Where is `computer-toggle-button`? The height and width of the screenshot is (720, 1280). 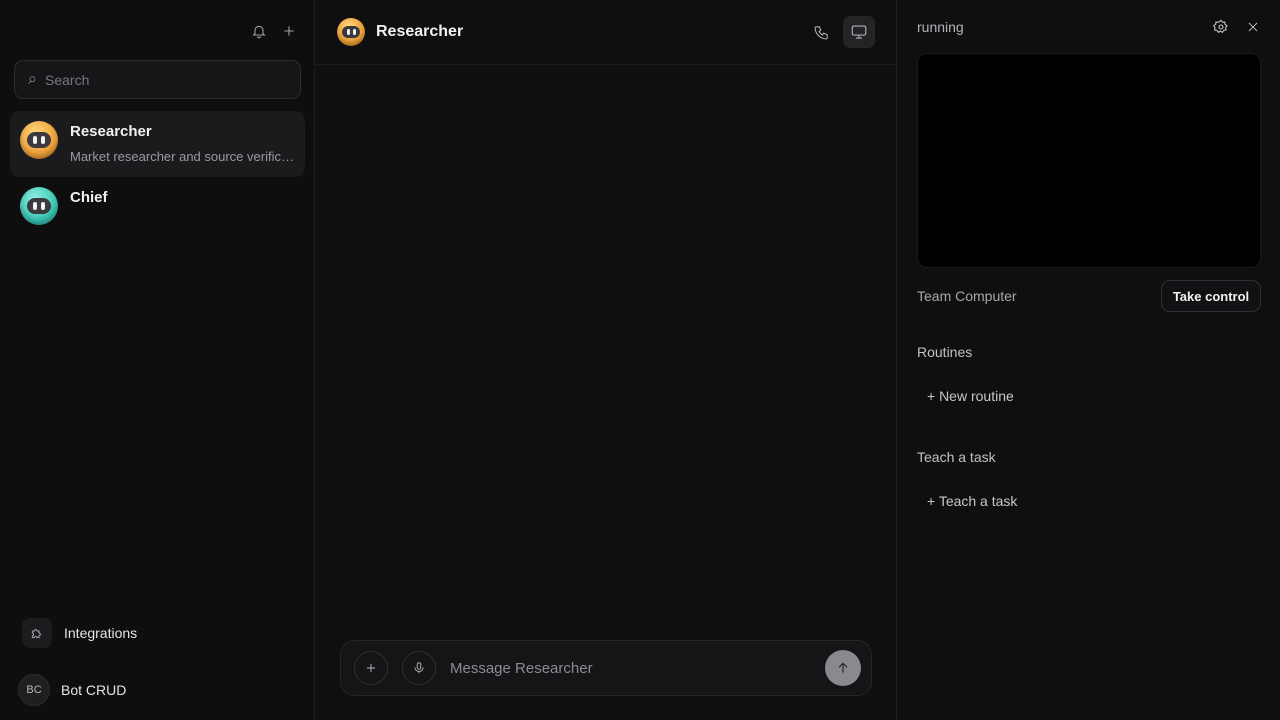
computer-toggle-button is located at coordinates (859, 32).